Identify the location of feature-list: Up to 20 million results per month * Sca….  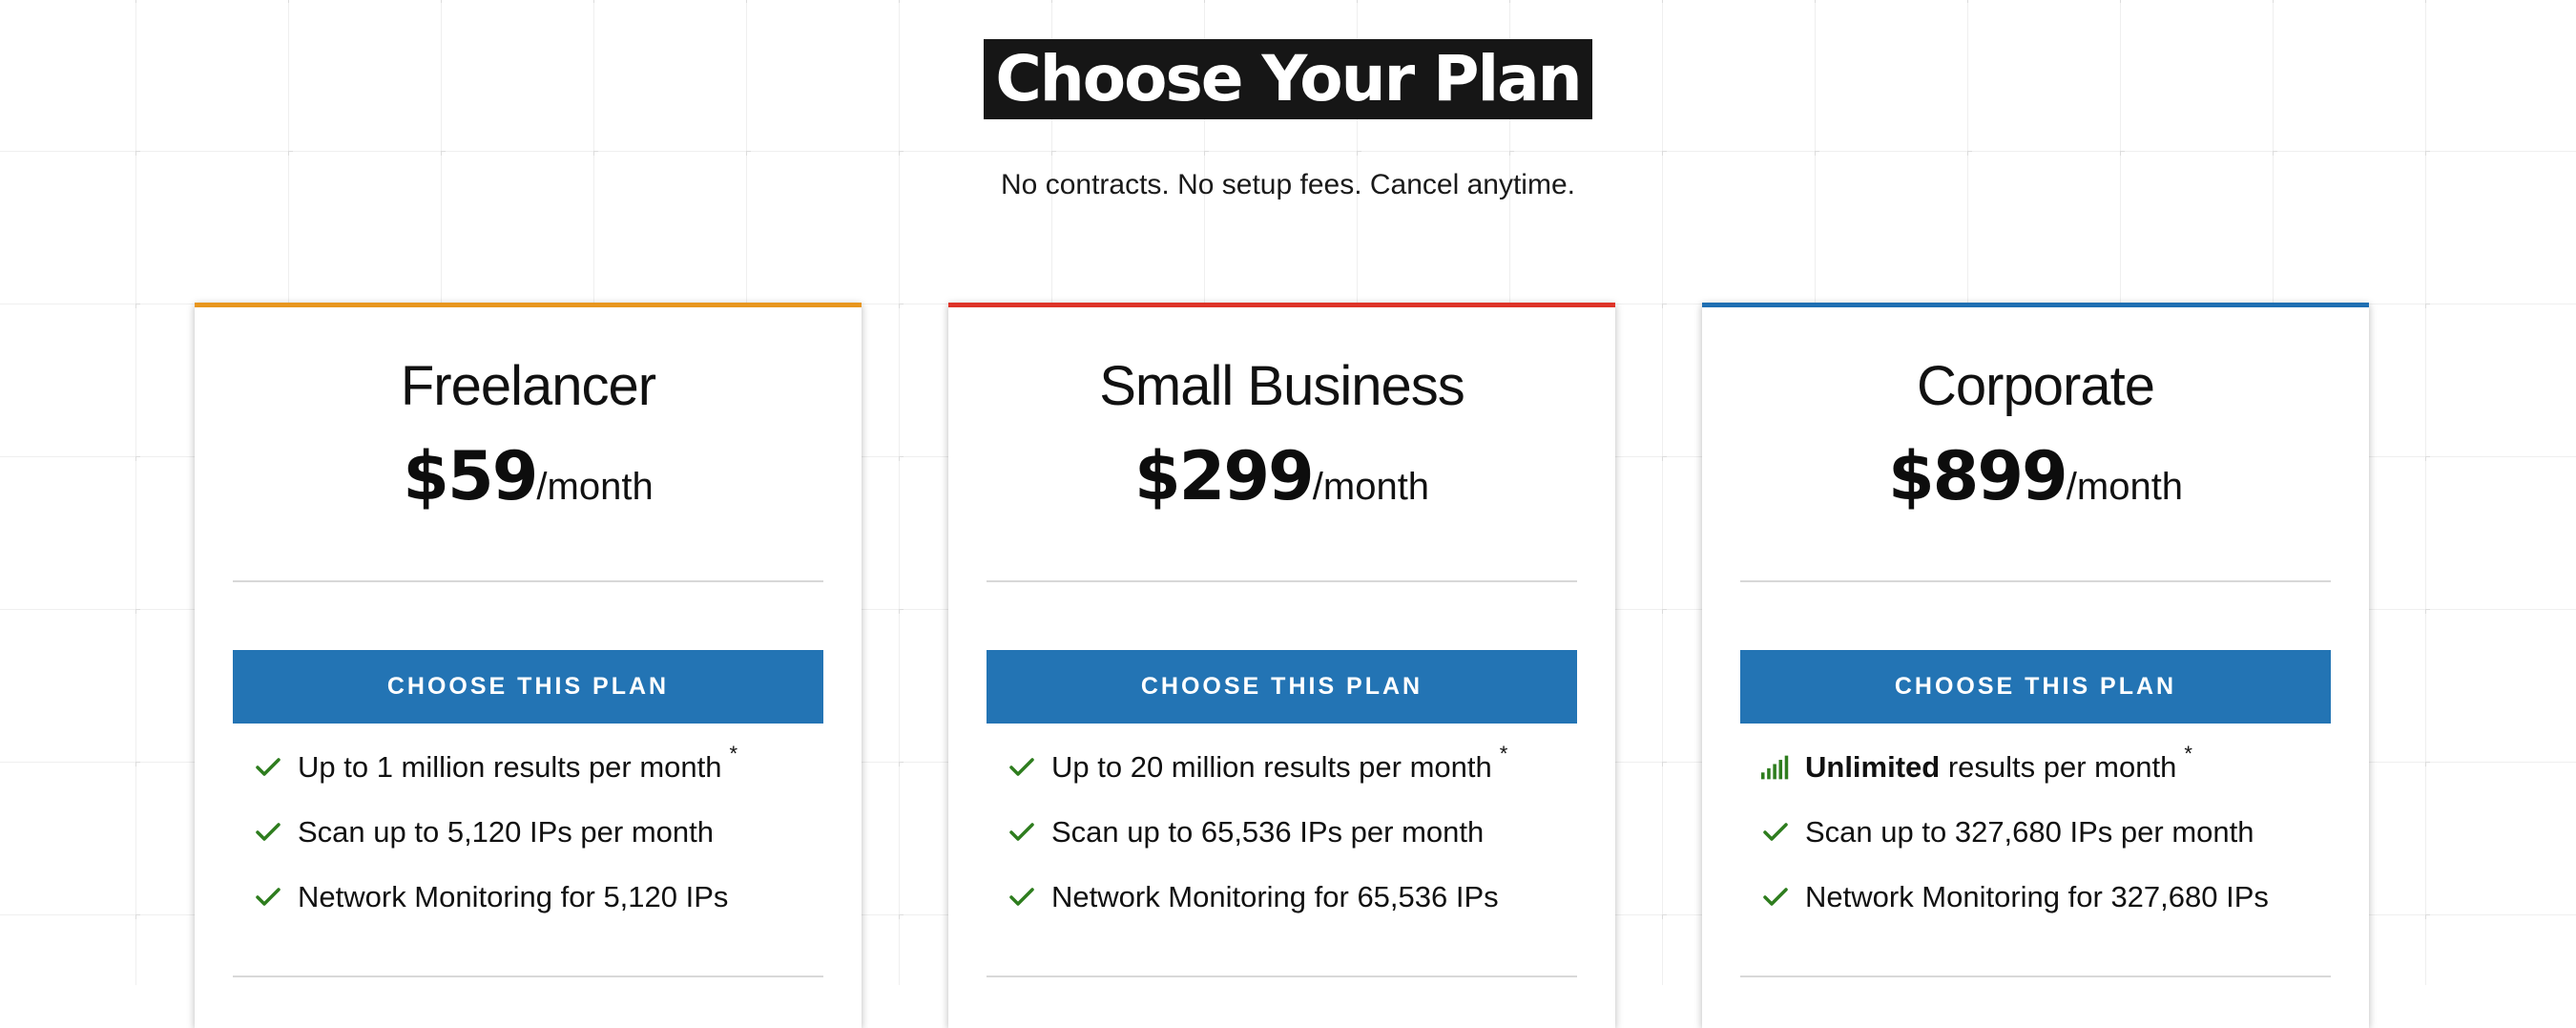
(1294, 832).